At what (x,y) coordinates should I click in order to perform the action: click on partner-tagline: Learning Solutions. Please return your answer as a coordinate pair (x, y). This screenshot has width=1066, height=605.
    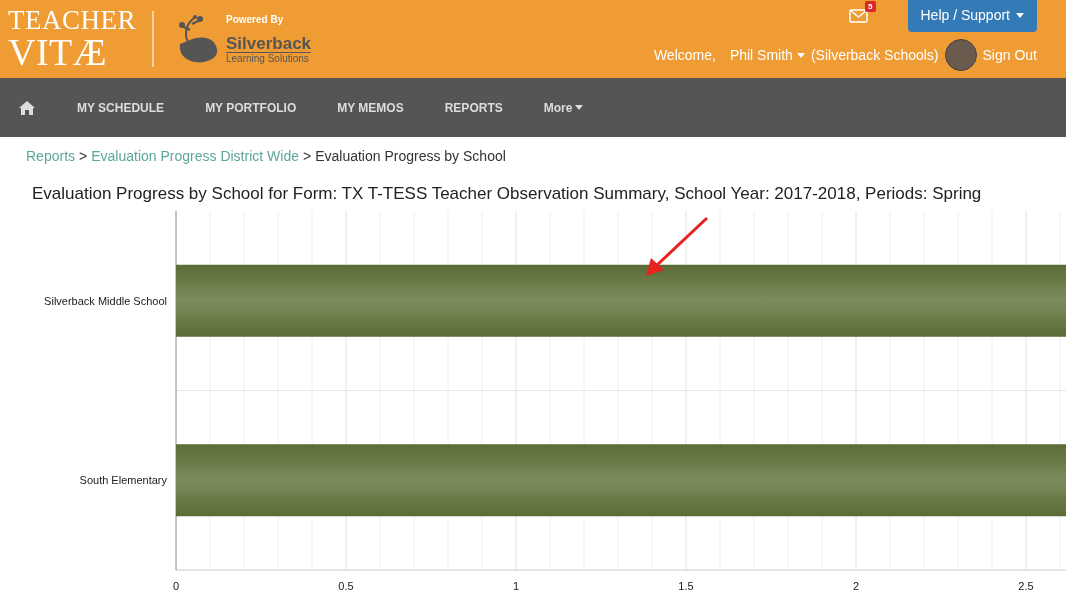
    Looking at the image, I should click on (268, 59).